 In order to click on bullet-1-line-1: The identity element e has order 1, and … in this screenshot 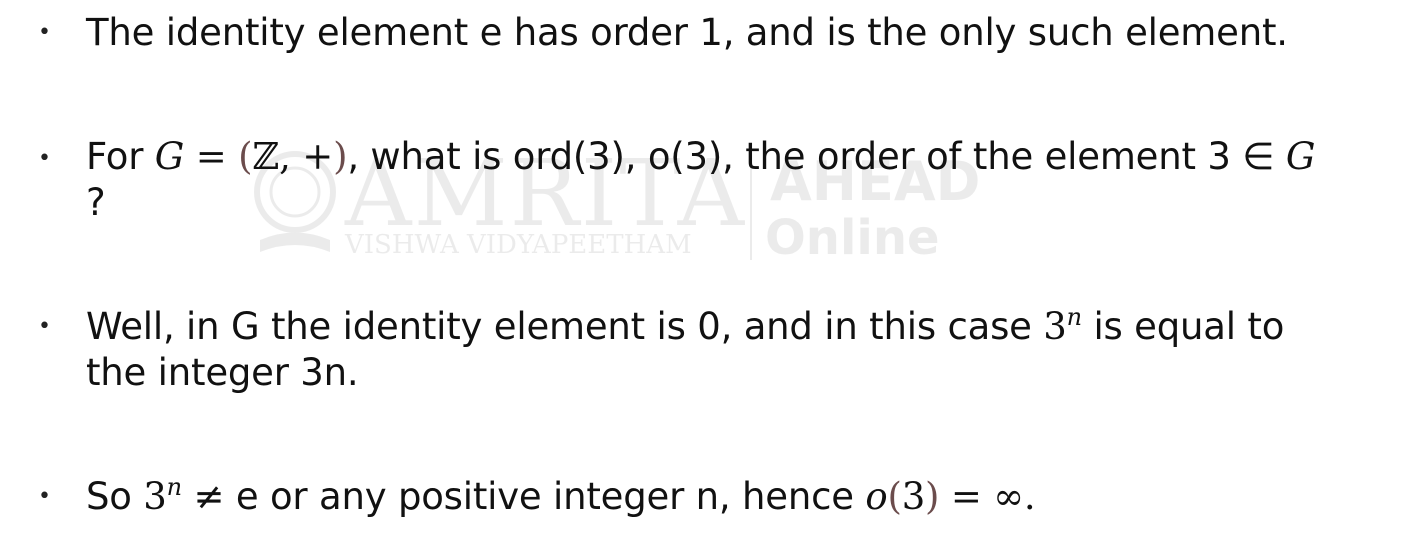, I will do `click(687, 33)`.